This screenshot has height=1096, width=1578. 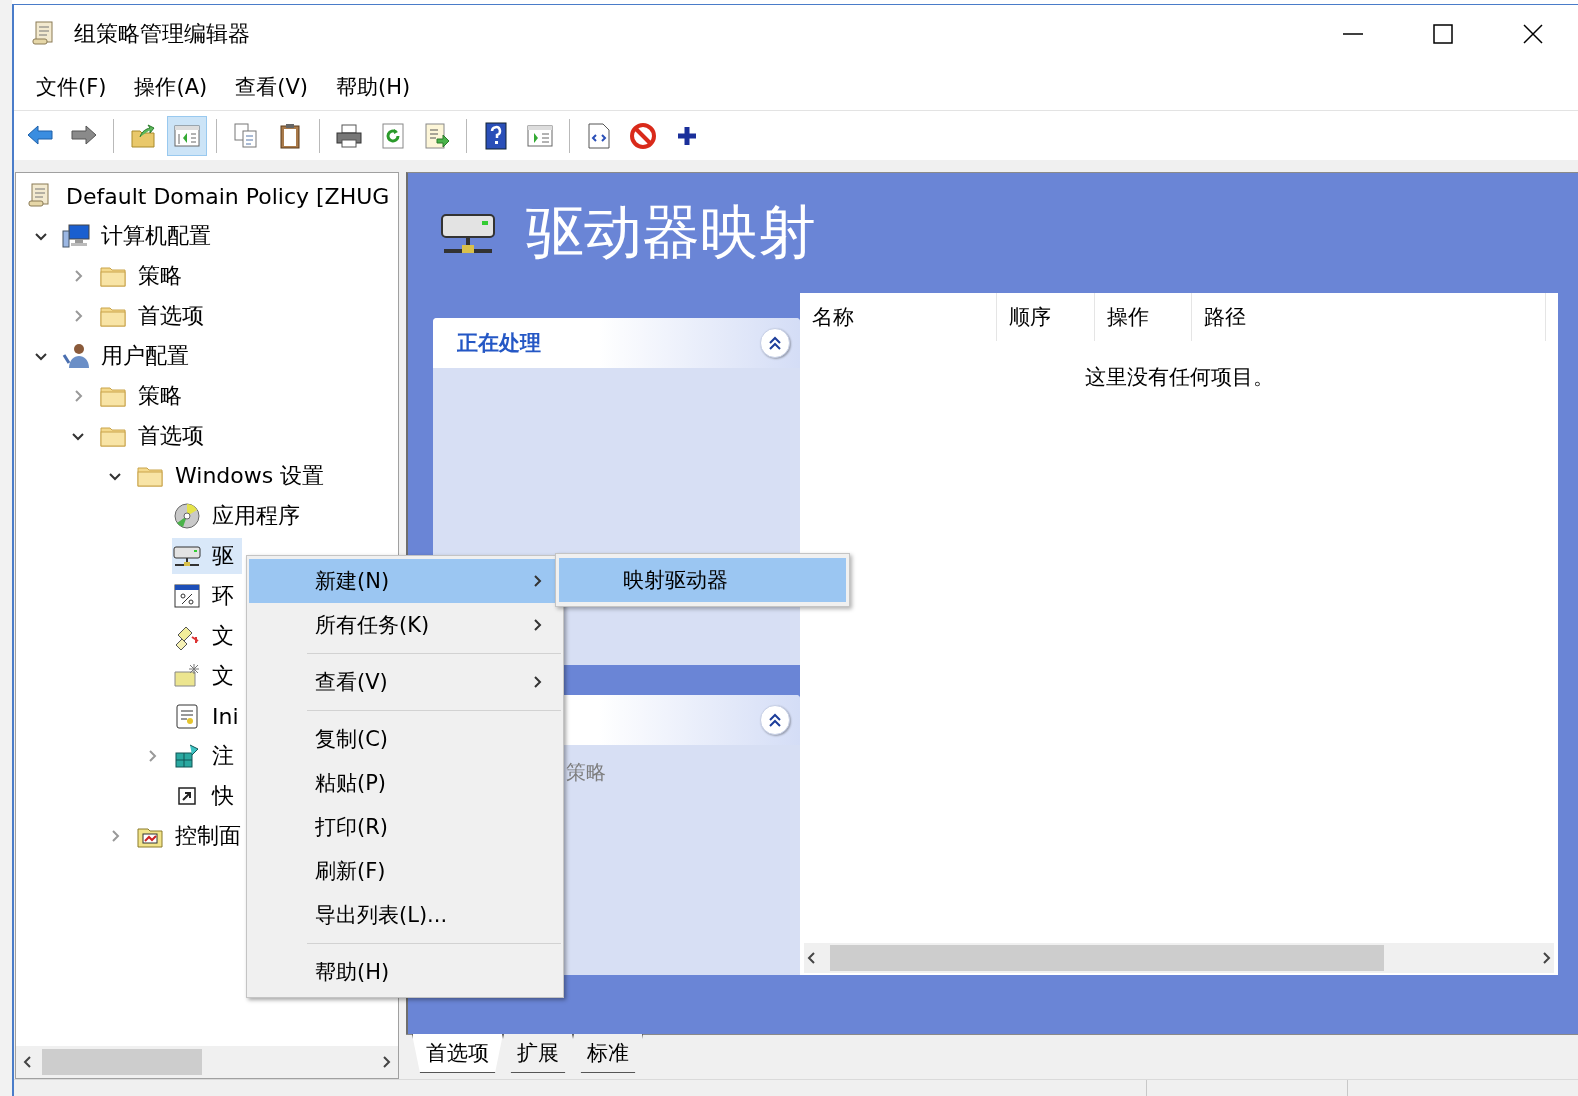 I want to click on tree-item: 快, so click(x=207, y=796).